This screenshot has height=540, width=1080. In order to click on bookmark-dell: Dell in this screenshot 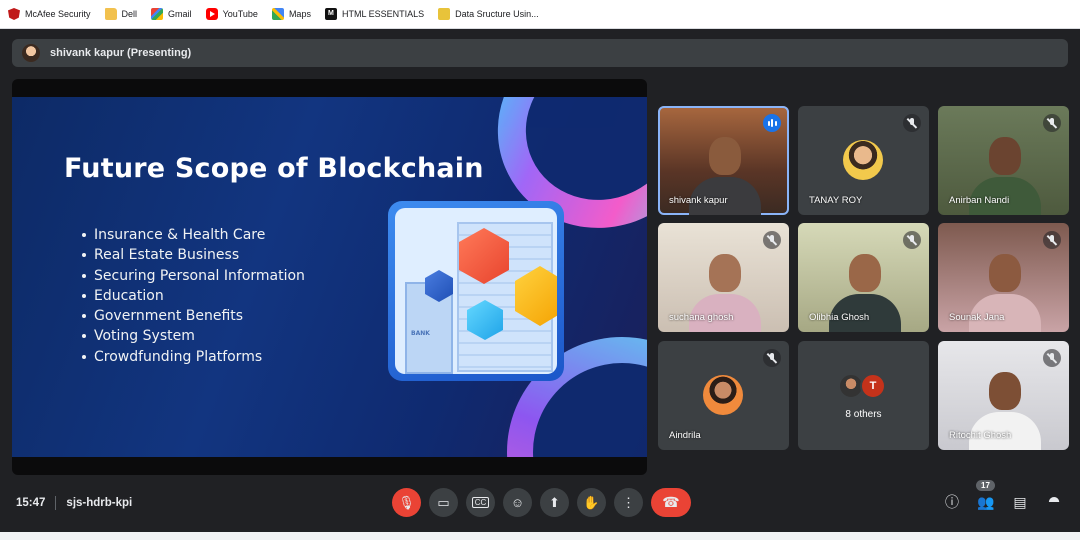, I will do `click(121, 14)`.